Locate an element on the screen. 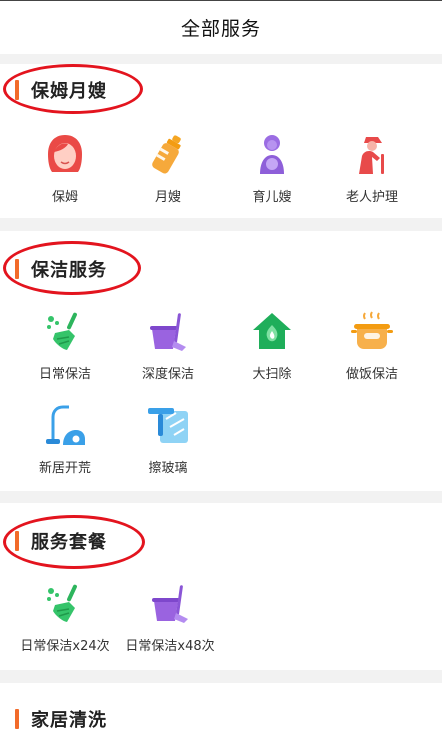  section-title: 保洁服务 is located at coordinates (69, 270).